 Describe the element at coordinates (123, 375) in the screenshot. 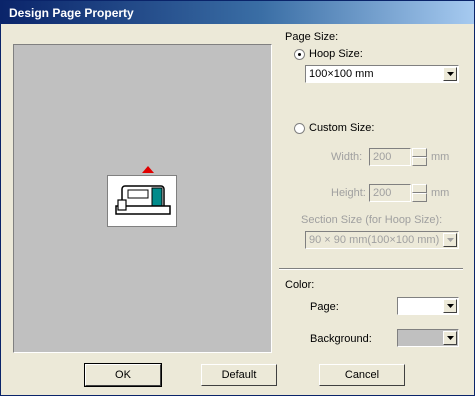

I see `ok-button: OK` at that location.